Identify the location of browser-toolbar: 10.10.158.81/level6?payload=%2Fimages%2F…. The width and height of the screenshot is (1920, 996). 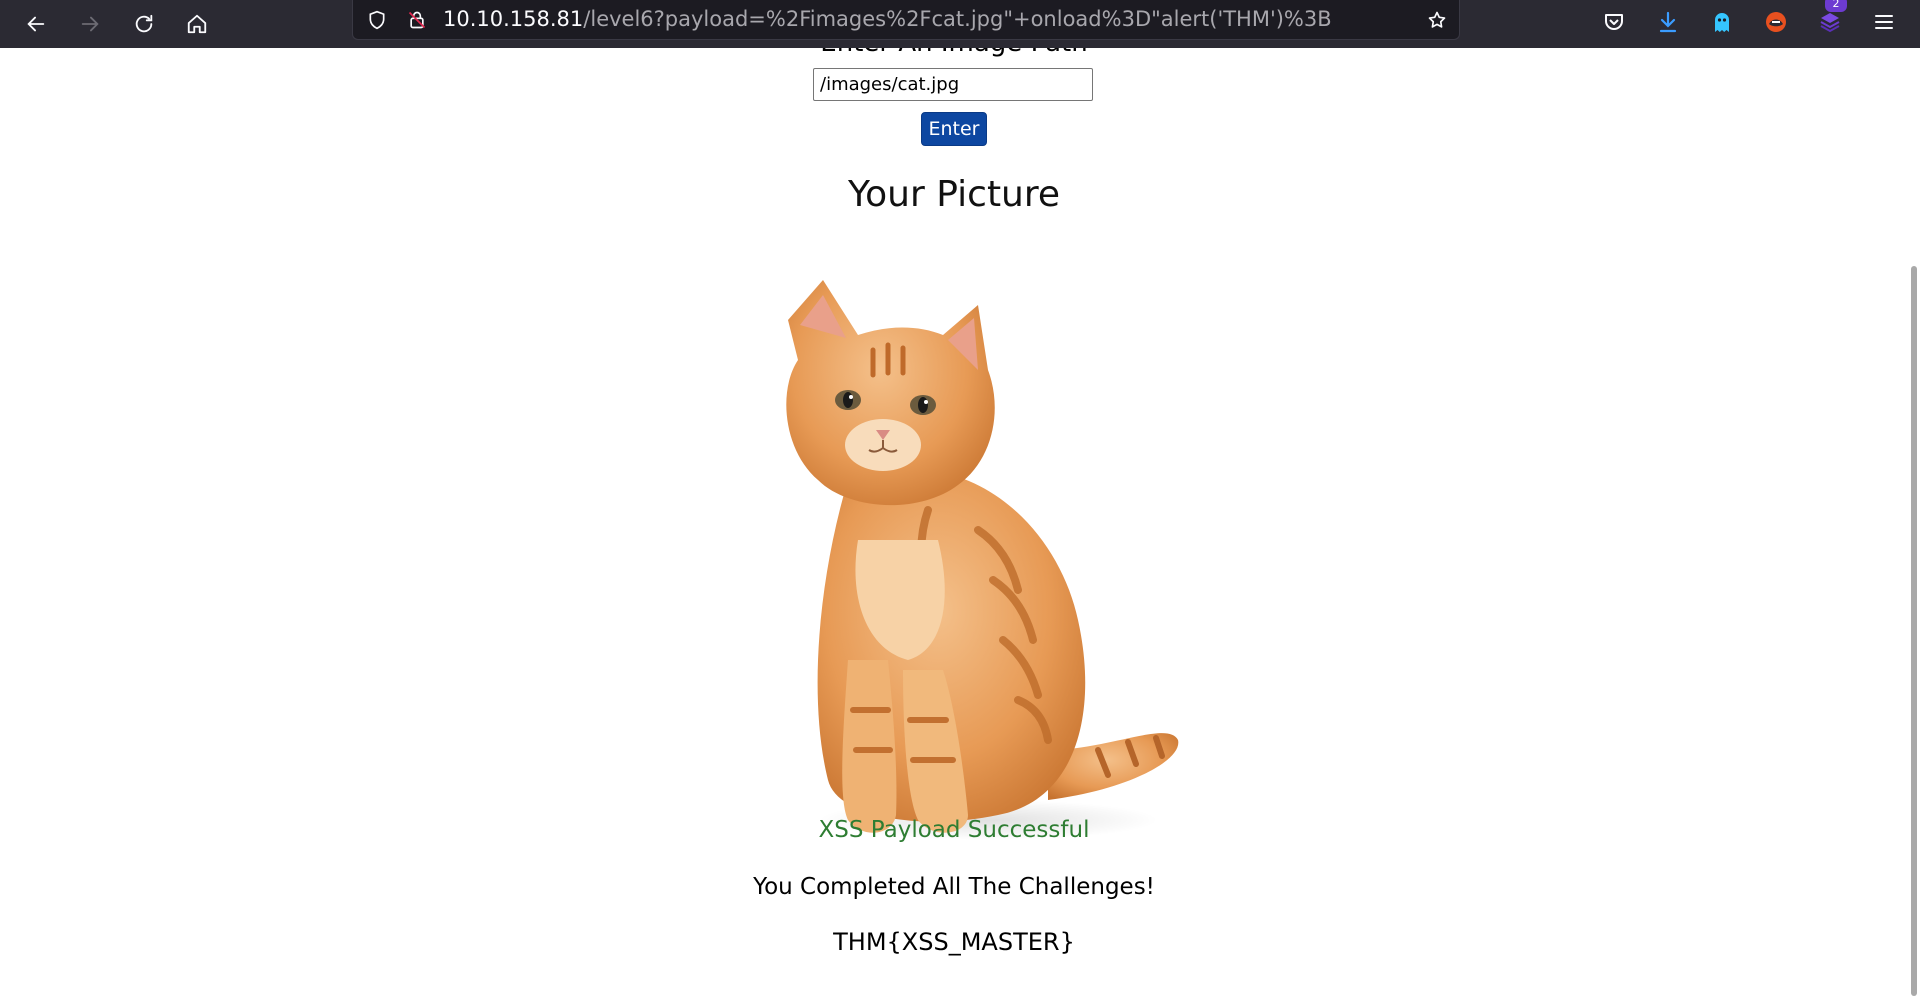
(960, 24).